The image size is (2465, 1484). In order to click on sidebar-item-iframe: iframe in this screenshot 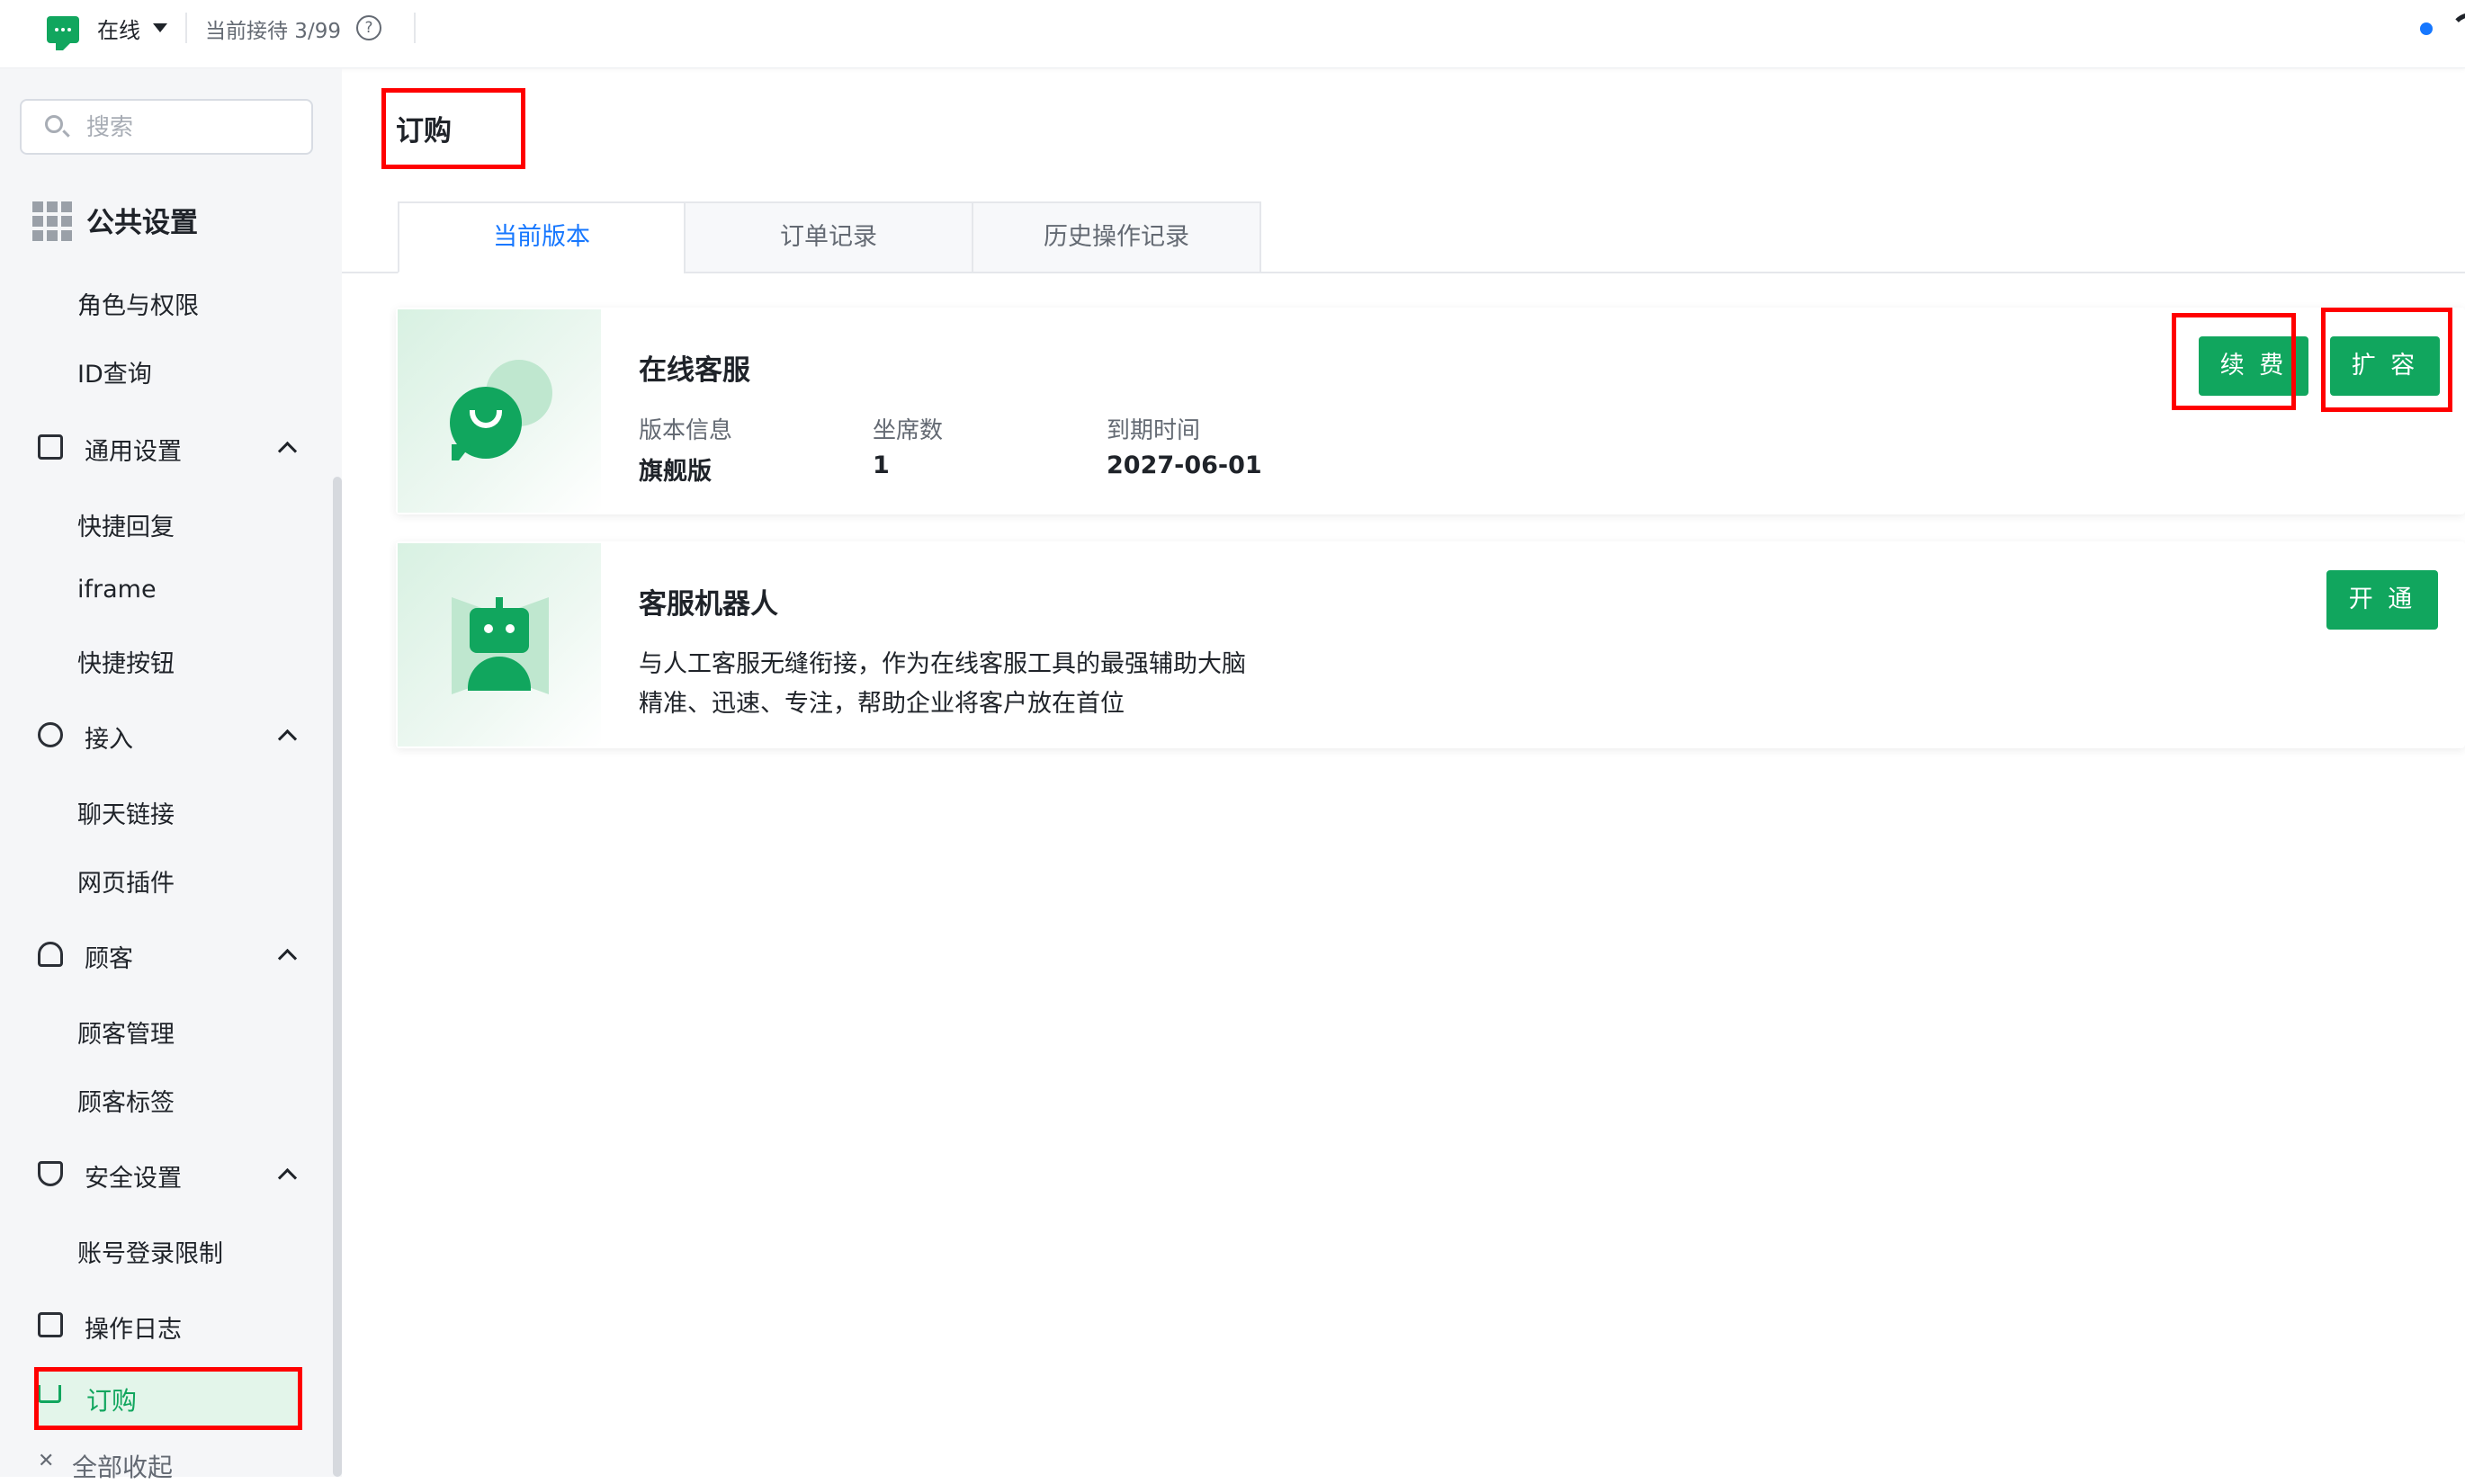, I will do `click(117, 589)`.